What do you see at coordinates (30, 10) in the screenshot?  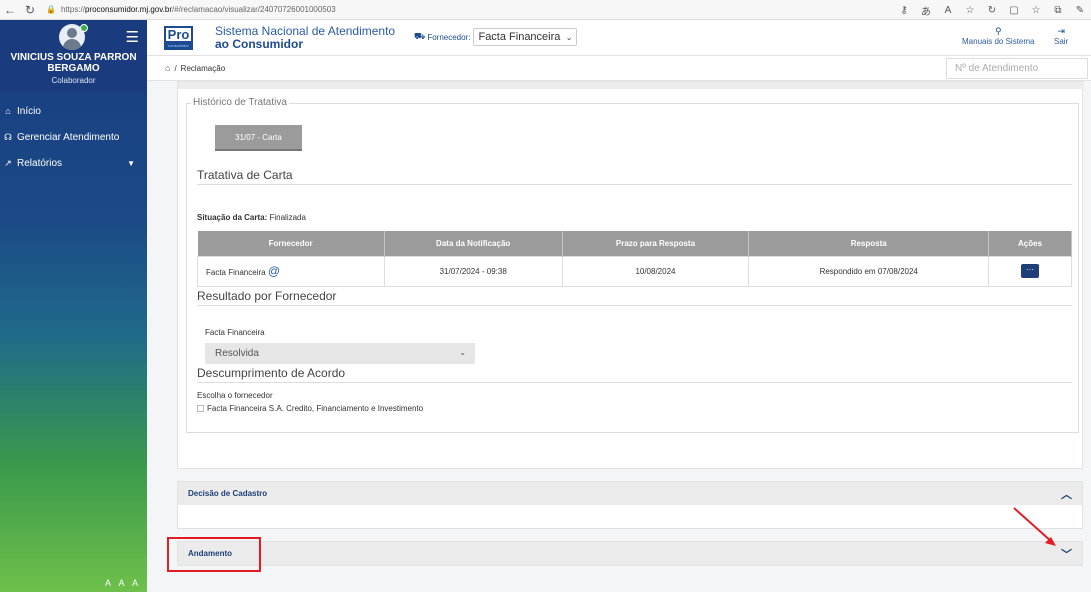 I see `reload-icon: ↻` at bounding box center [30, 10].